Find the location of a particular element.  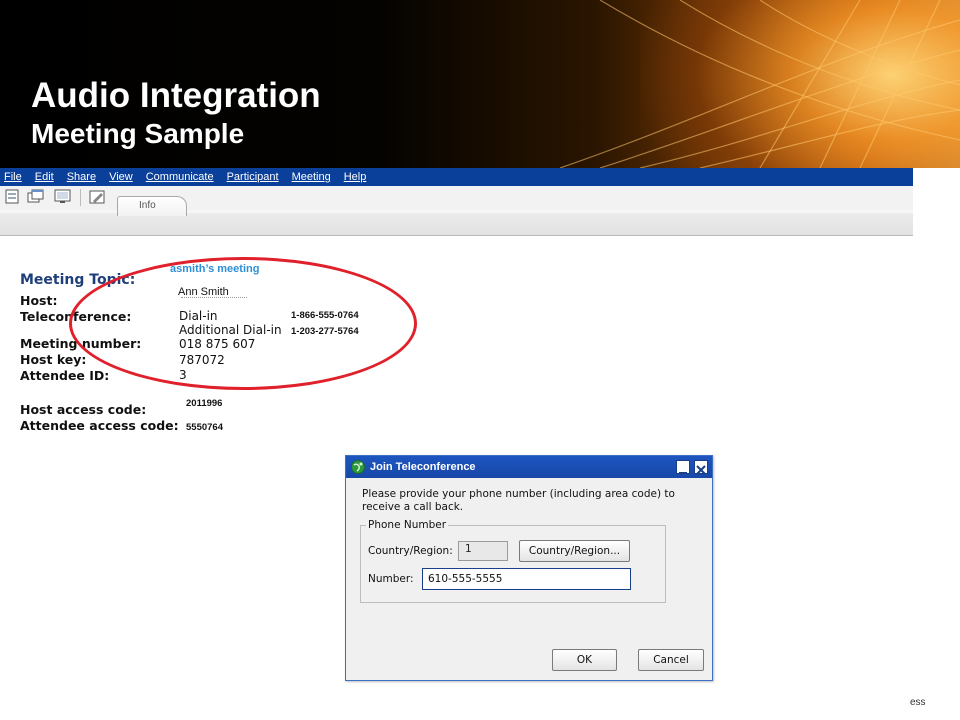

cancel-button: Cancel is located at coordinates (671, 660).